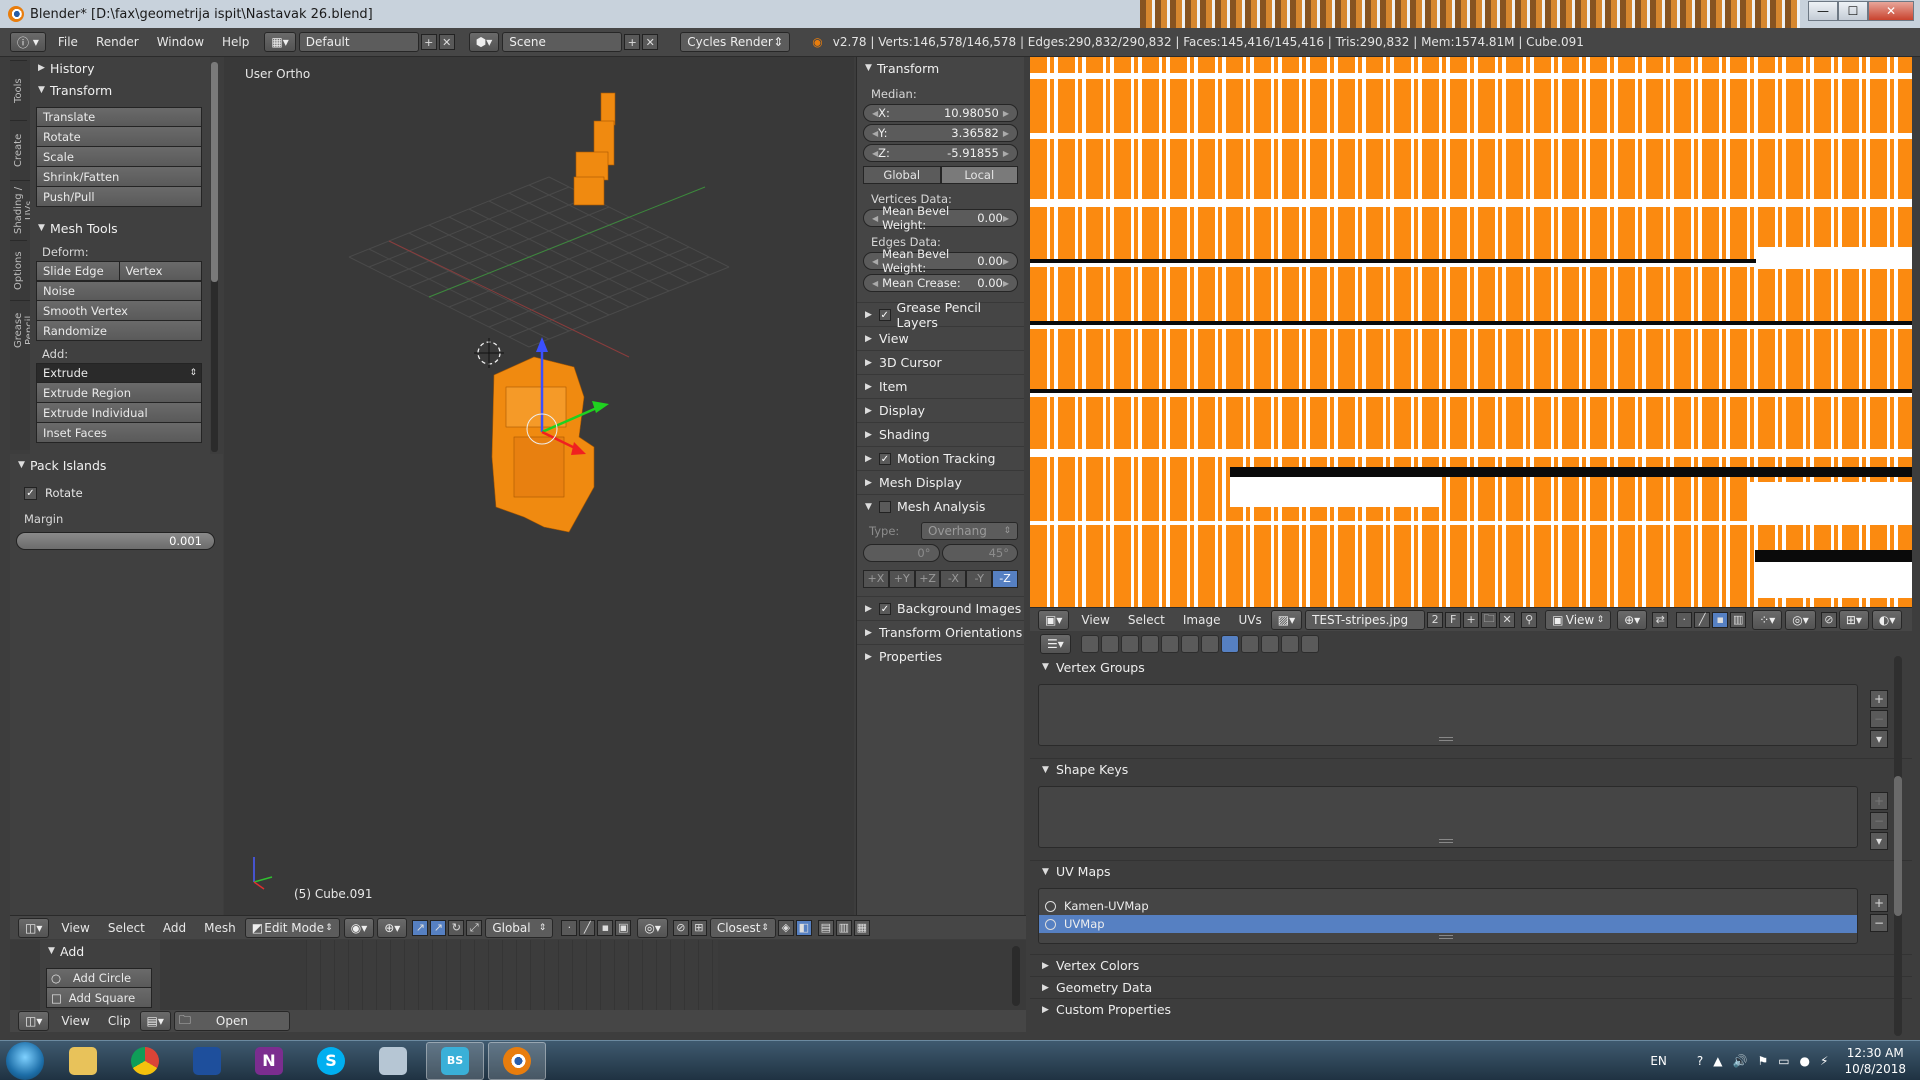 The image size is (1920, 1080). I want to click on pin-image-icon: ⚲, so click(1529, 619).